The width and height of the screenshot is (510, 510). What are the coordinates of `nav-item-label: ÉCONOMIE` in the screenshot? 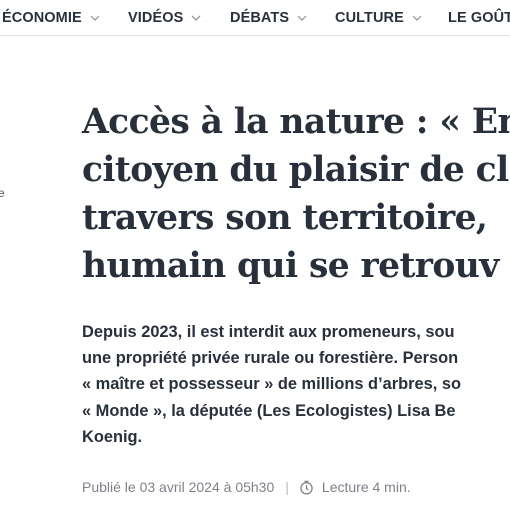 It's located at (42, 17).